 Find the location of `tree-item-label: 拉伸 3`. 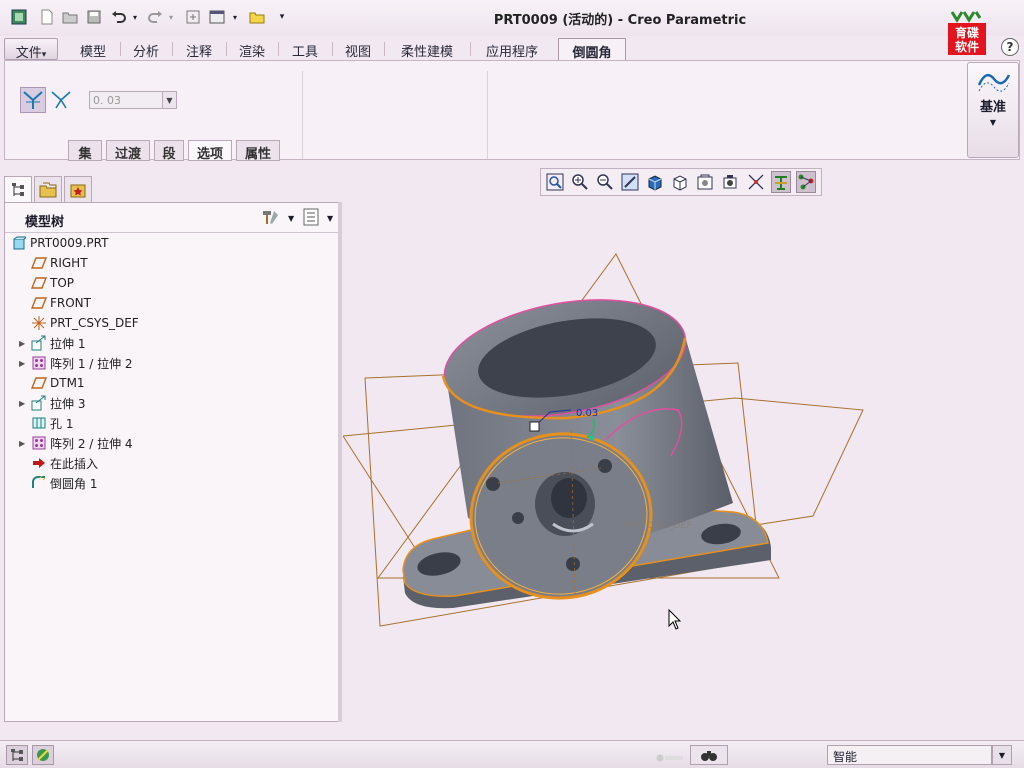

tree-item-label: 拉伸 3 is located at coordinates (68, 403).